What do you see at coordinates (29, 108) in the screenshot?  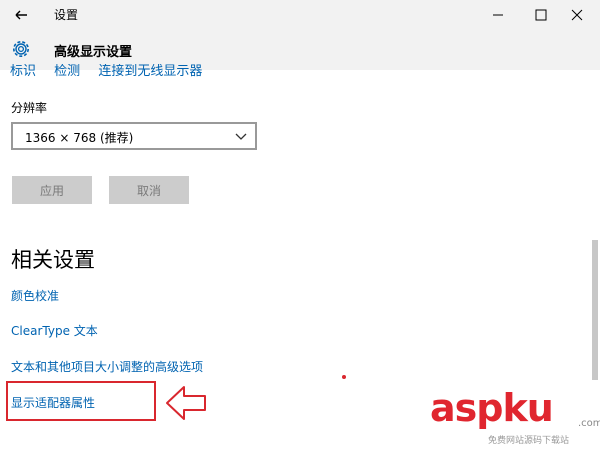 I see `resolution-label: 分辨率` at bounding box center [29, 108].